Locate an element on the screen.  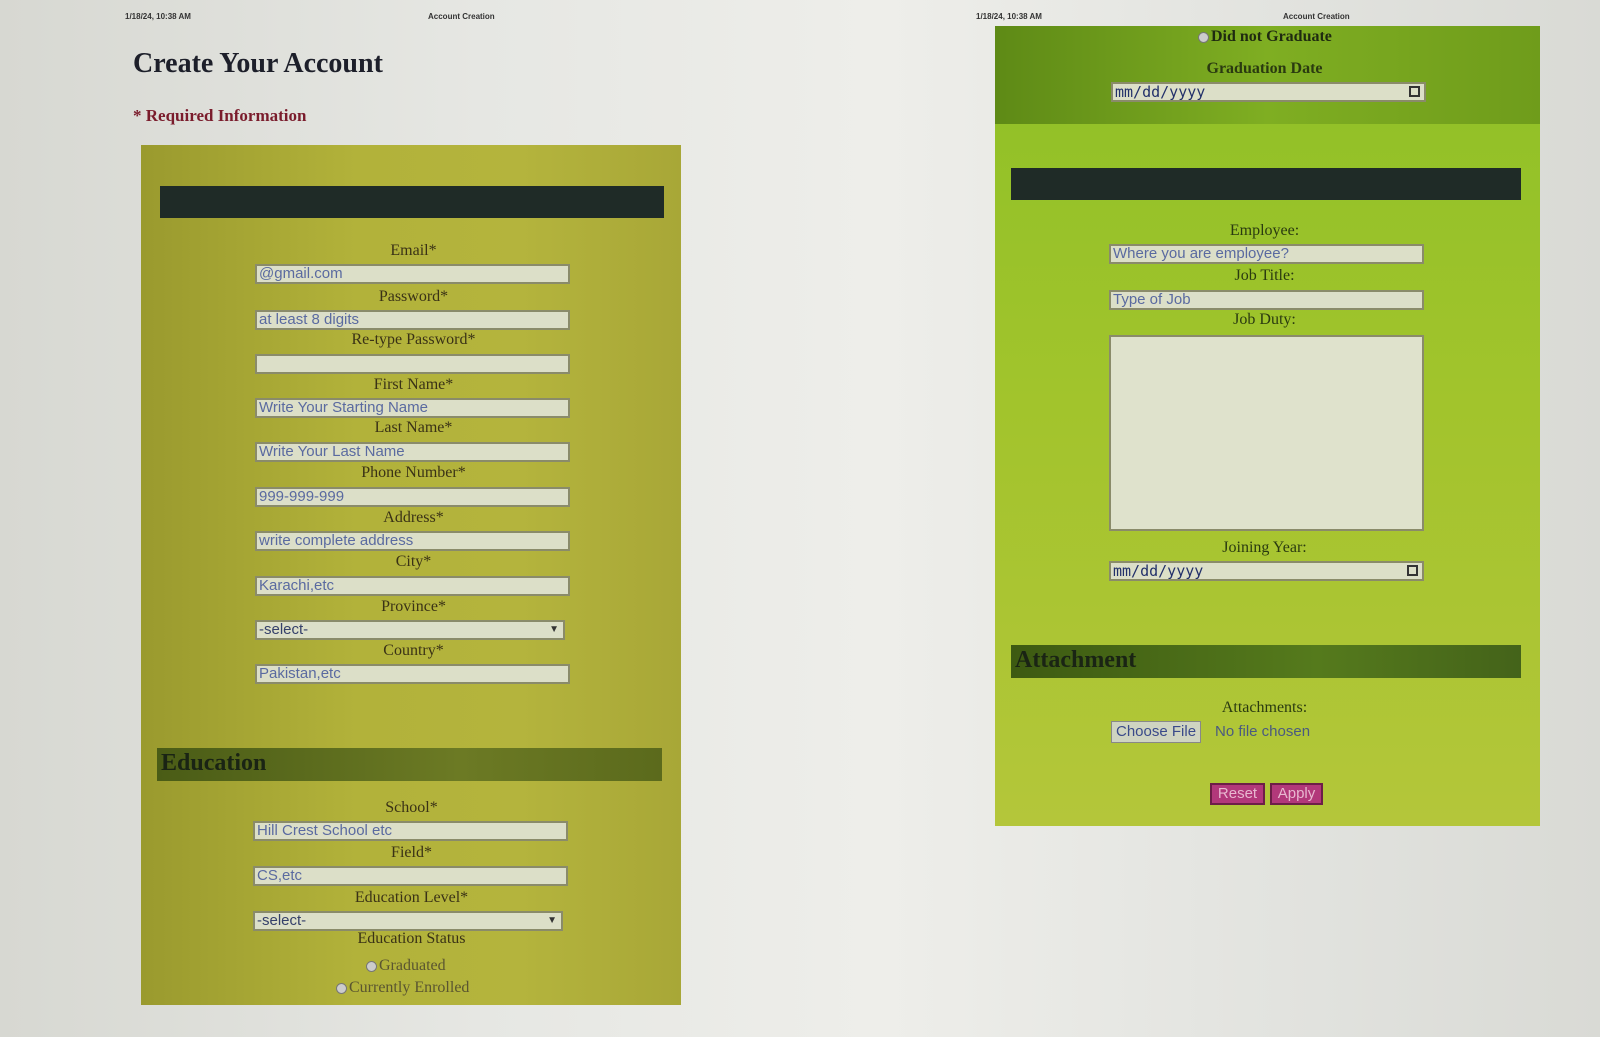
last-name-label: Last Name* is located at coordinates (413, 427).